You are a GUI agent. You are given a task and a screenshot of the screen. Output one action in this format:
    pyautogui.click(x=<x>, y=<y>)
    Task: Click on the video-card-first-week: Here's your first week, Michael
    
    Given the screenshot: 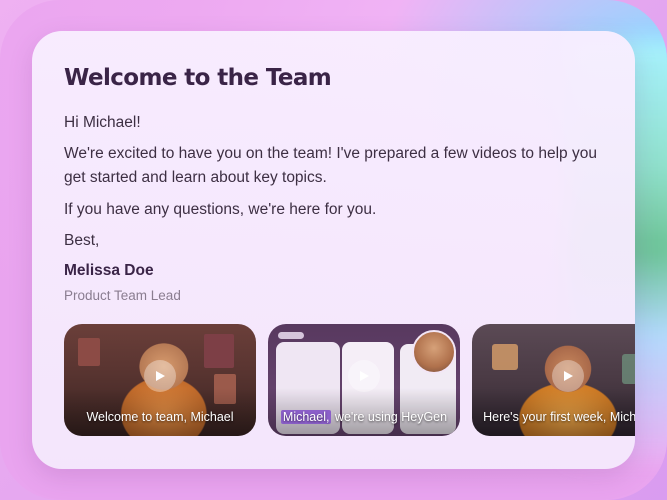 What is the action you would take?
    pyautogui.click(x=553, y=380)
    